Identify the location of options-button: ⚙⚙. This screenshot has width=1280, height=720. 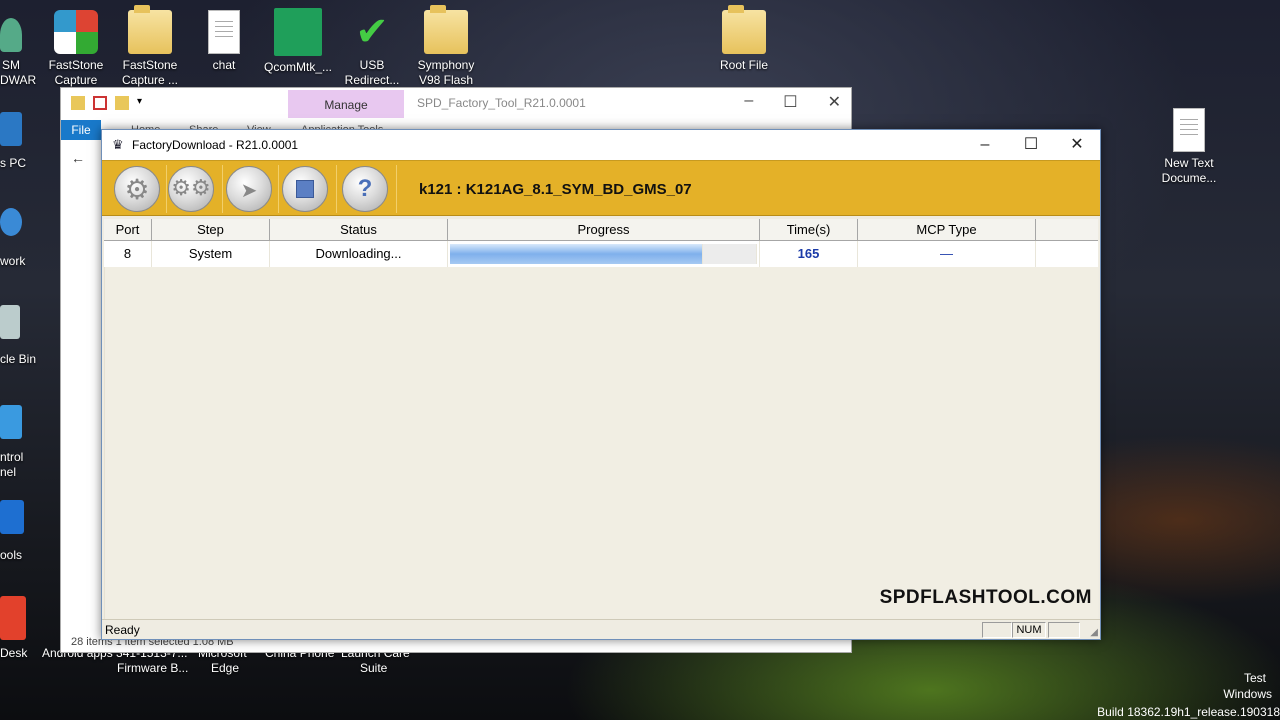
(191, 189).